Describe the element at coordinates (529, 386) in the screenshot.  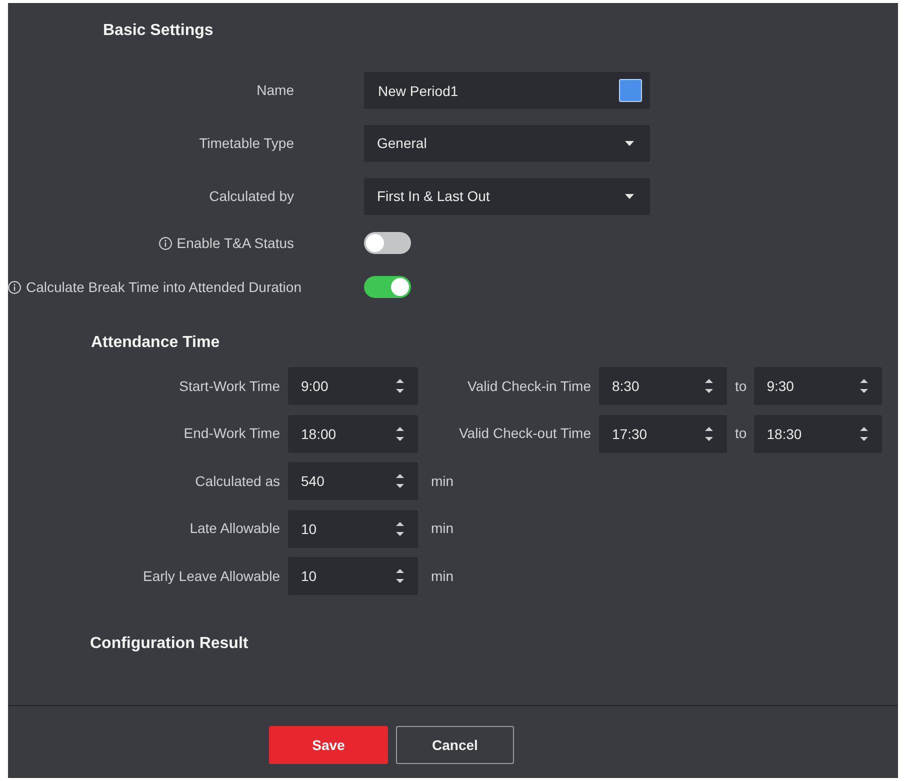
I see `field-label: Valid Check-in Time` at that location.